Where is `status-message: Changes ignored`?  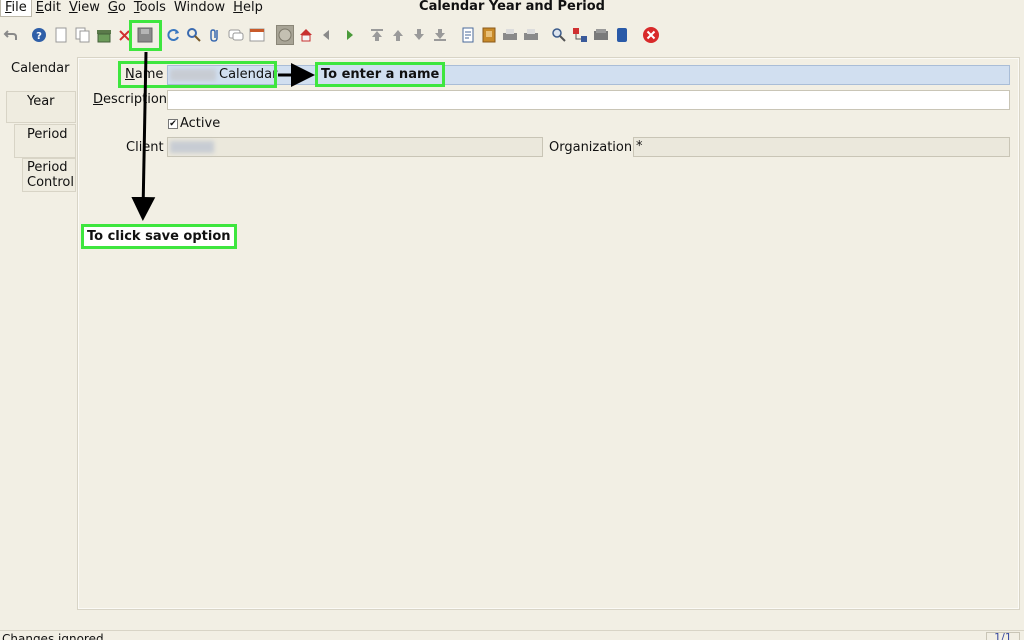
status-message: Changes ignored is located at coordinates (53, 636).